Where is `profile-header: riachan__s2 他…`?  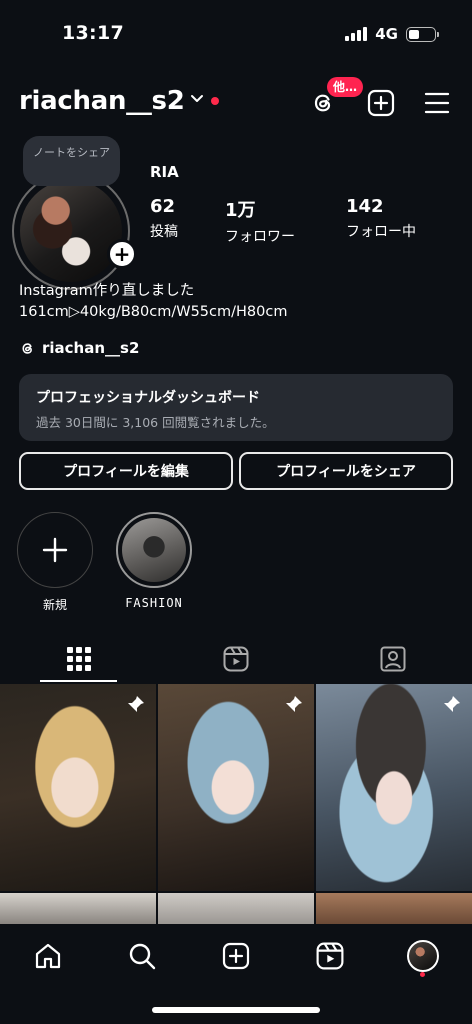
profile-header: riachan__s2 他… is located at coordinates (236, 100).